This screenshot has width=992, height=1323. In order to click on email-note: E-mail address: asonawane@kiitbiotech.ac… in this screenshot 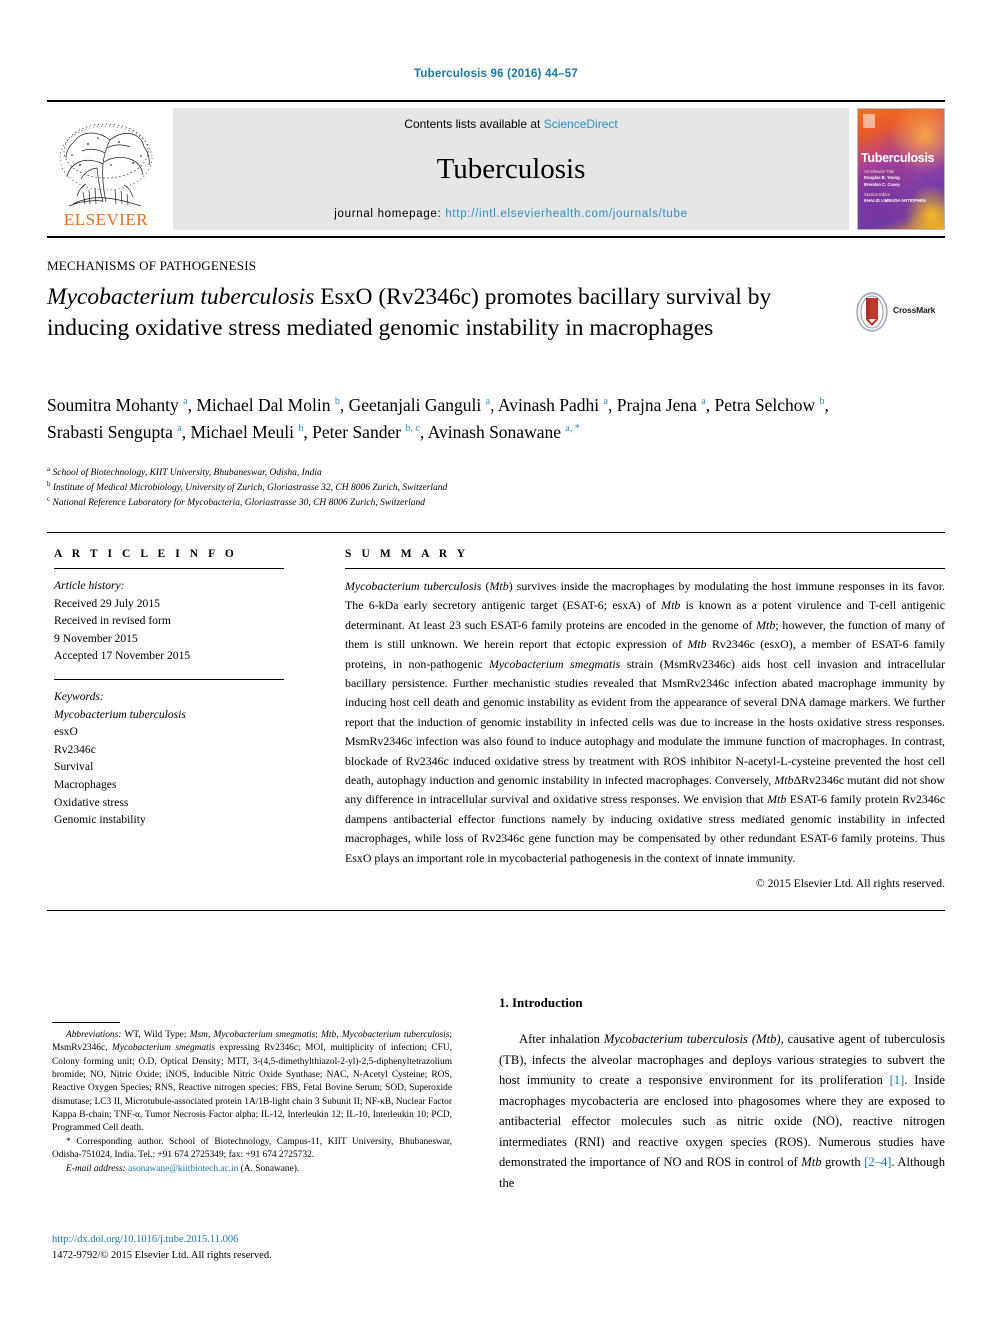, I will do `click(252, 1169)`.